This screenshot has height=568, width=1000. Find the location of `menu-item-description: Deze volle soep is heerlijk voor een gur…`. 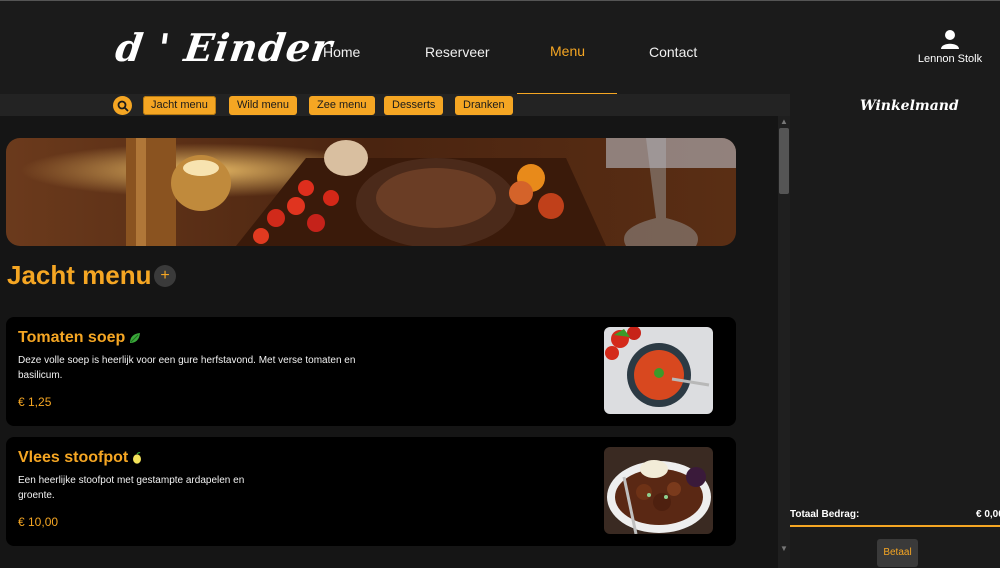

menu-item-description: Deze volle soep is heerlijk voor een gur… is located at coordinates (187, 368).